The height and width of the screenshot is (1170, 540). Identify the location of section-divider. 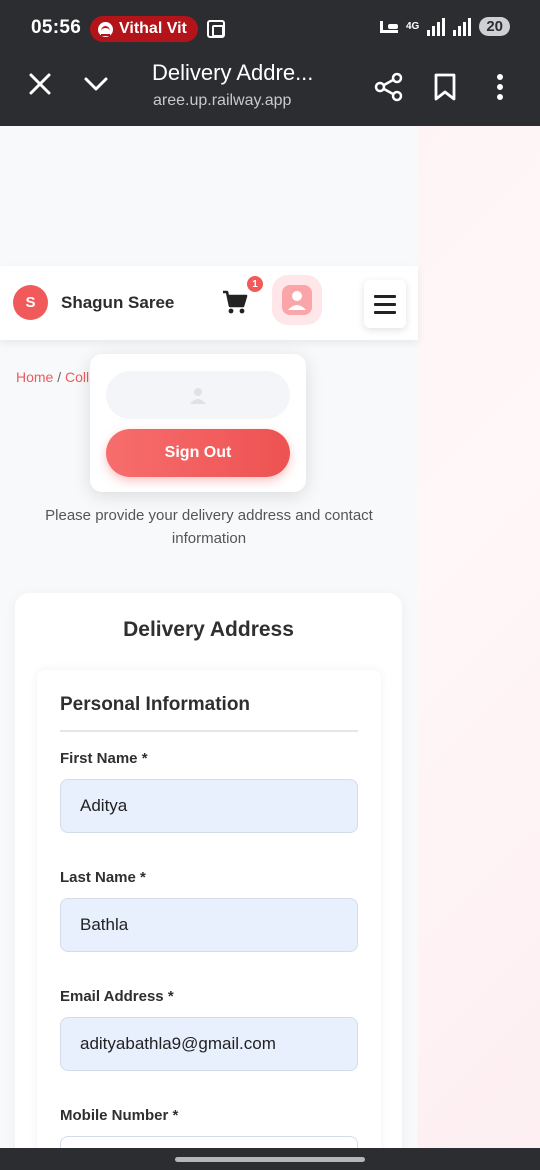
(209, 731).